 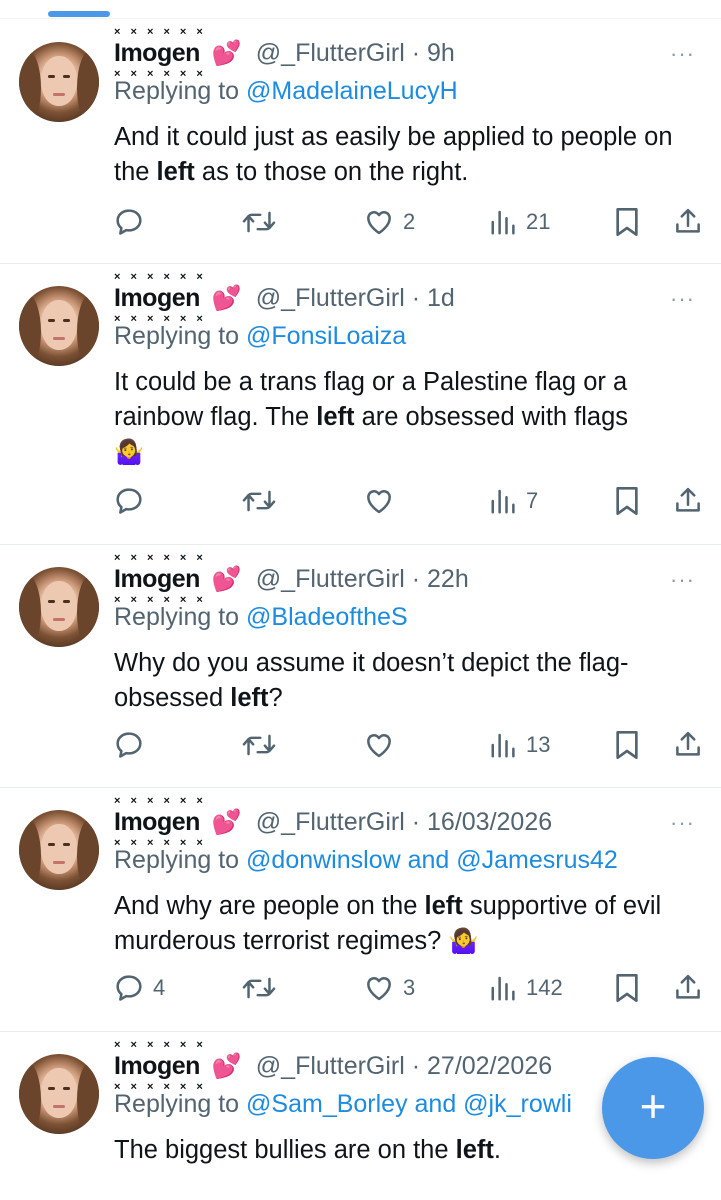 I want to click on reply-button: 4, so click(x=139, y=988).